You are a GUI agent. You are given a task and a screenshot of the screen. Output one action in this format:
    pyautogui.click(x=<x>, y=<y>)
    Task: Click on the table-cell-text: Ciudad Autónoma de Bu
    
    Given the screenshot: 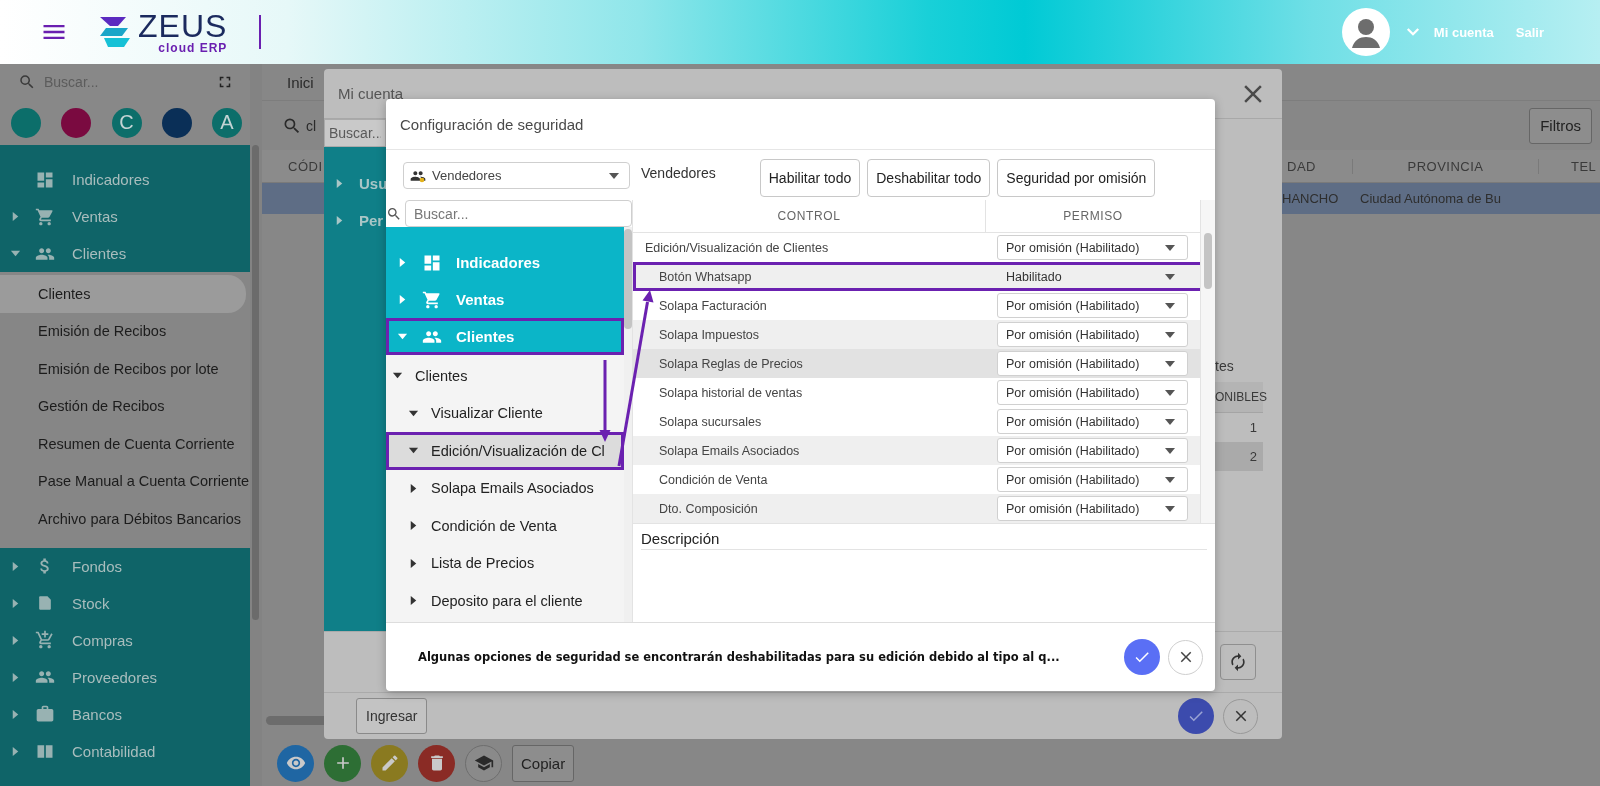 What is the action you would take?
    pyautogui.click(x=1430, y=198)
    